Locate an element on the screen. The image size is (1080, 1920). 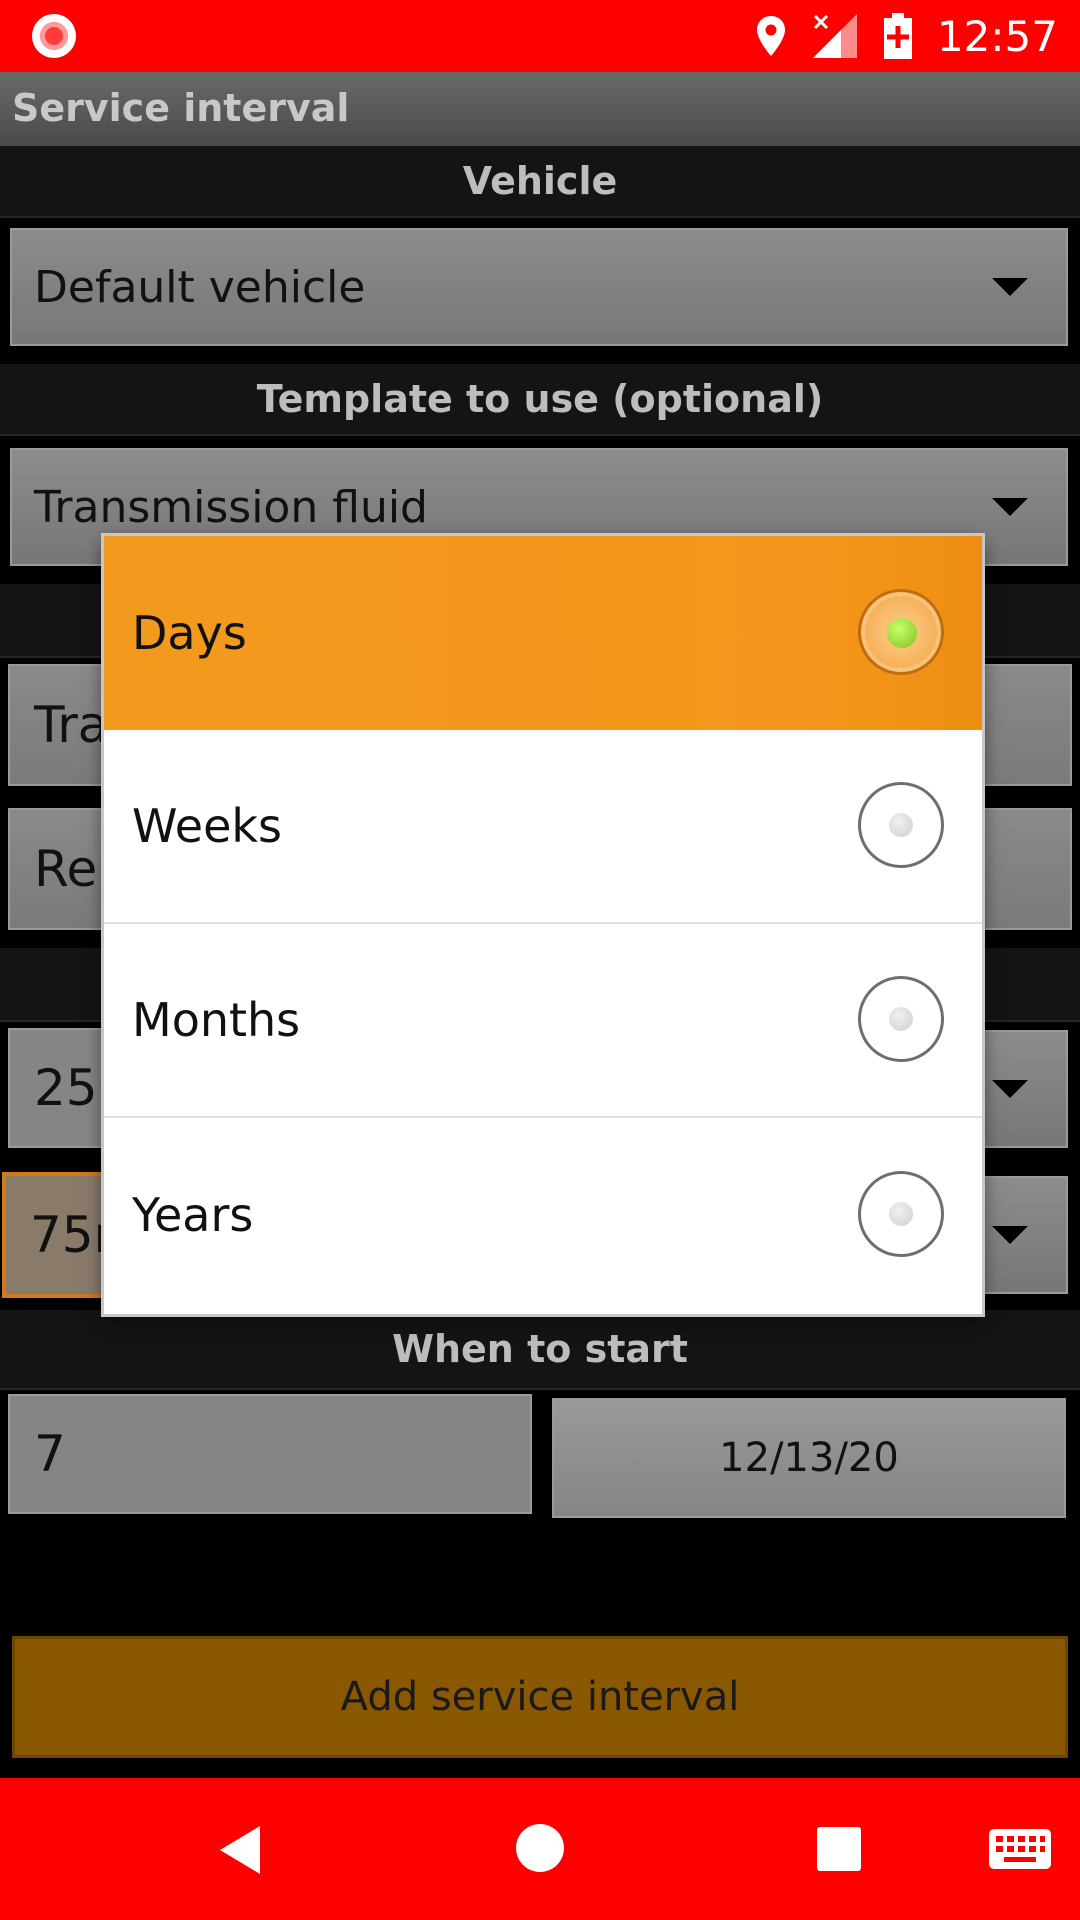
add-service-interval-label: Add service interval is located at coordinates (540, 1697).